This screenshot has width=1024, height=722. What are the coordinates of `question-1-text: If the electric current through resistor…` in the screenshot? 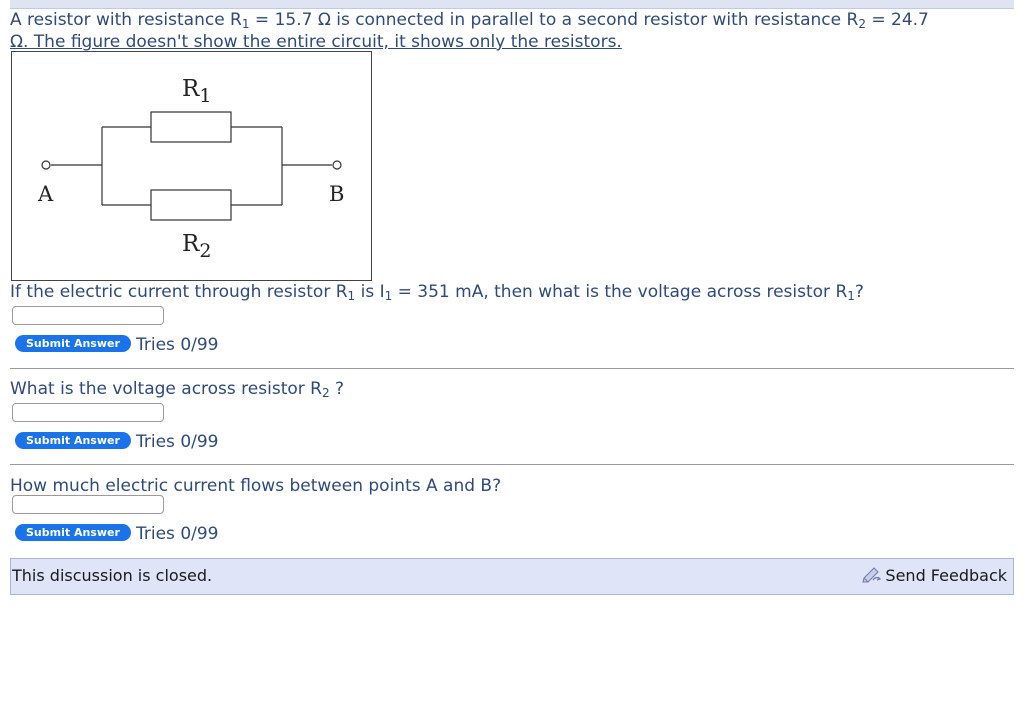 It's located at (437, 292).